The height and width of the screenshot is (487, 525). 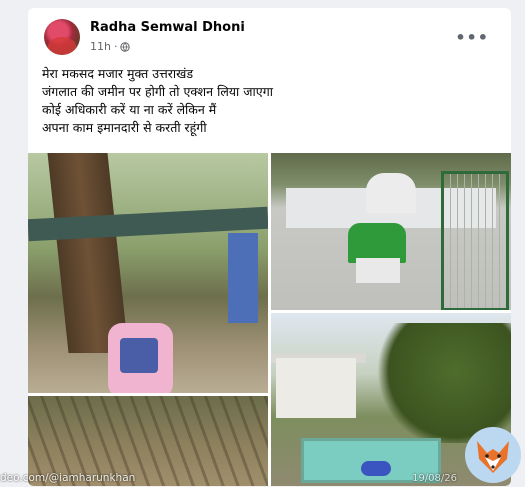 What do you see at coordinates (316, 388) in the screenshot?
I see `building` at bounding box center [316, 388].